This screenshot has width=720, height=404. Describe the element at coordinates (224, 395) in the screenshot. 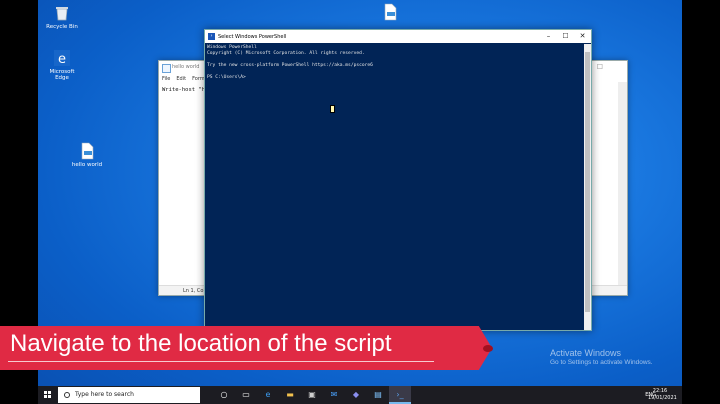

I see `cortana-icon: ○` at that location.